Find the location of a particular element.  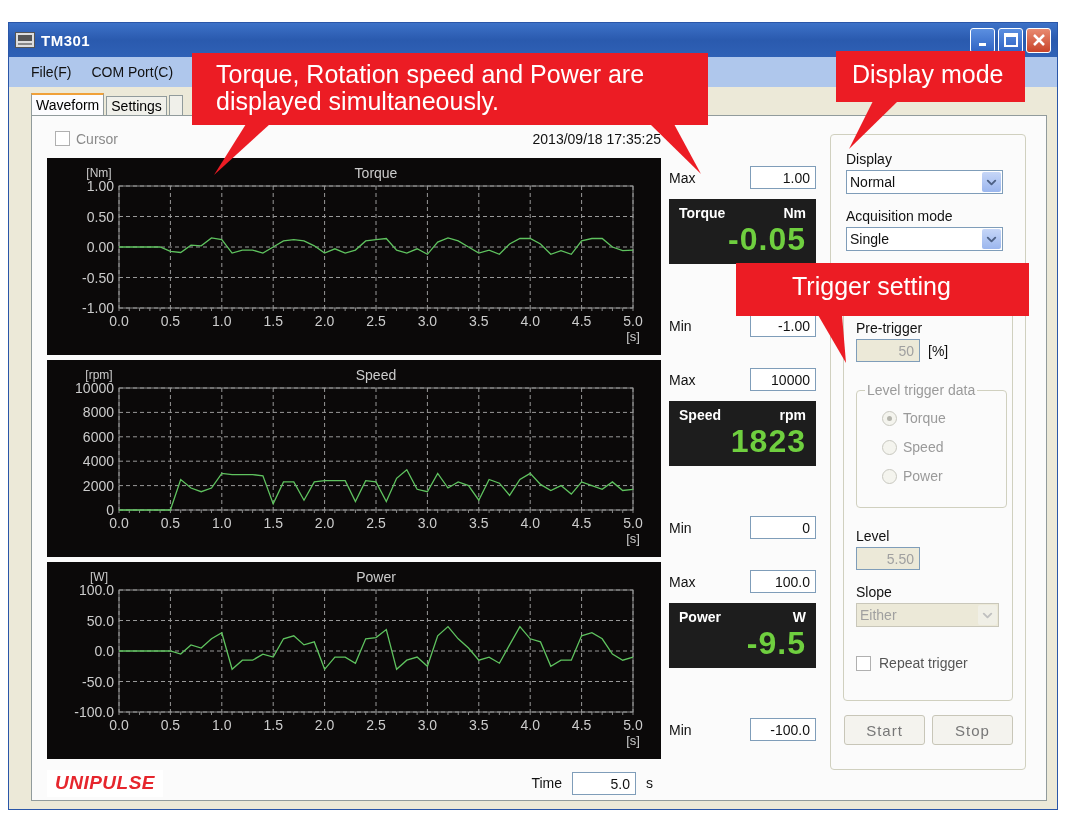

field-label: Slope is located at coordinates (874, 592).